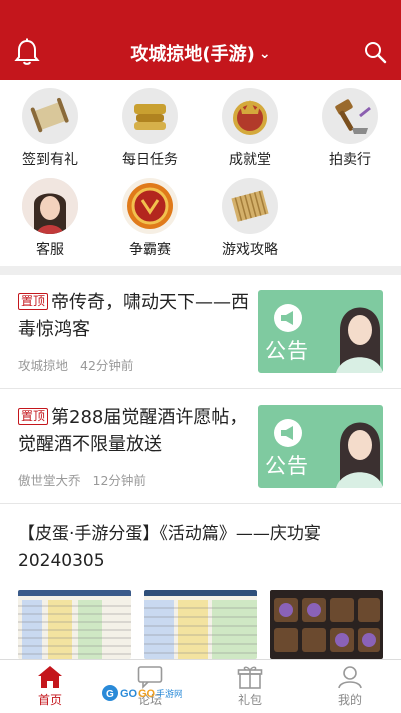  I want to click on section-divider, so click(200, 270).